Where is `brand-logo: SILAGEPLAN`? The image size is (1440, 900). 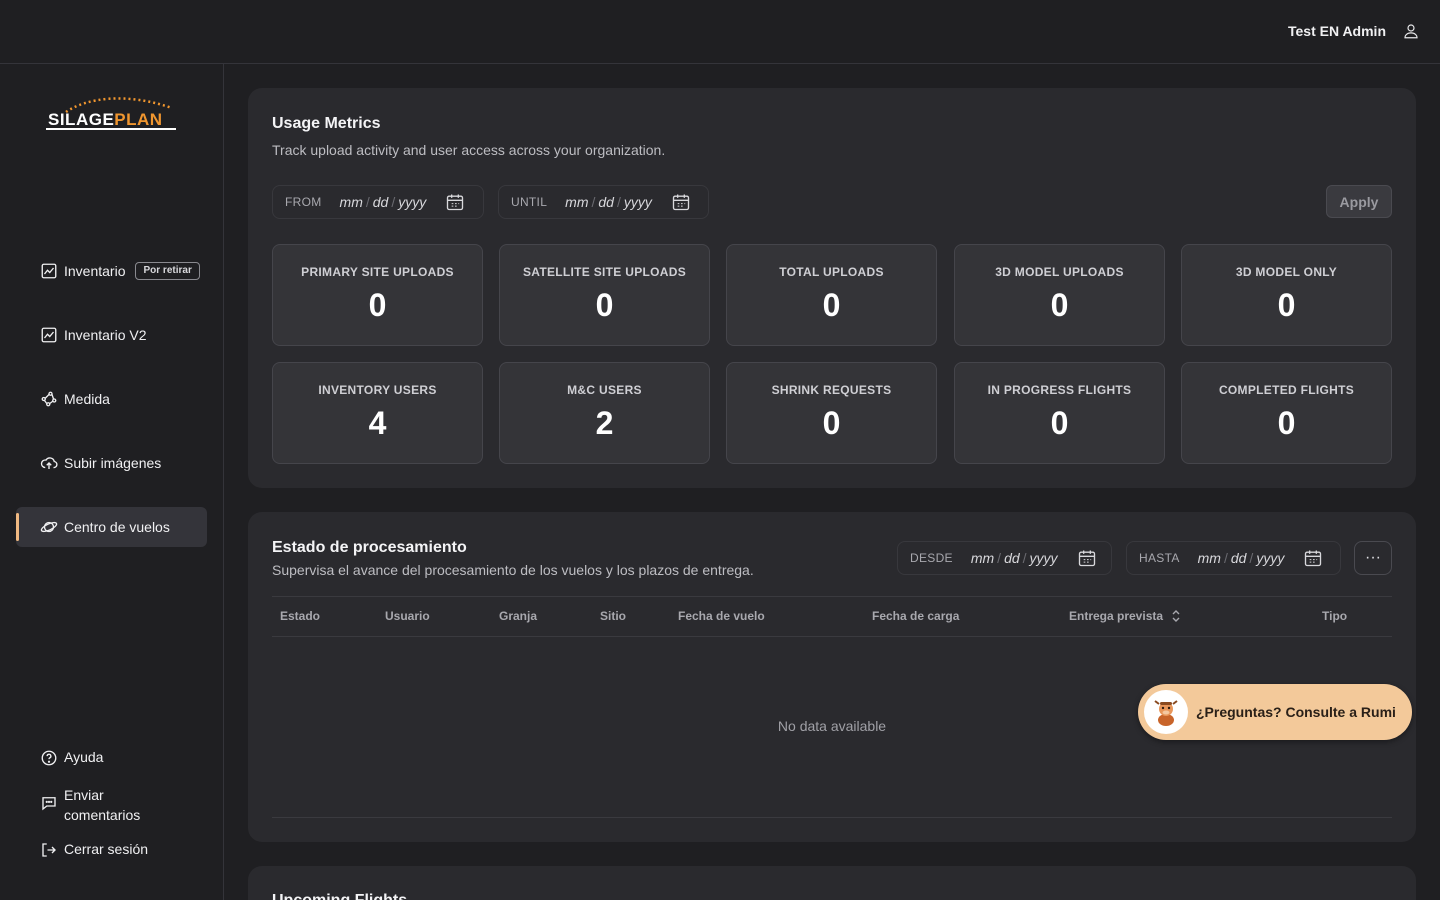 brand-logo: SILAGEPLAN is located at coordinates (112, 115).